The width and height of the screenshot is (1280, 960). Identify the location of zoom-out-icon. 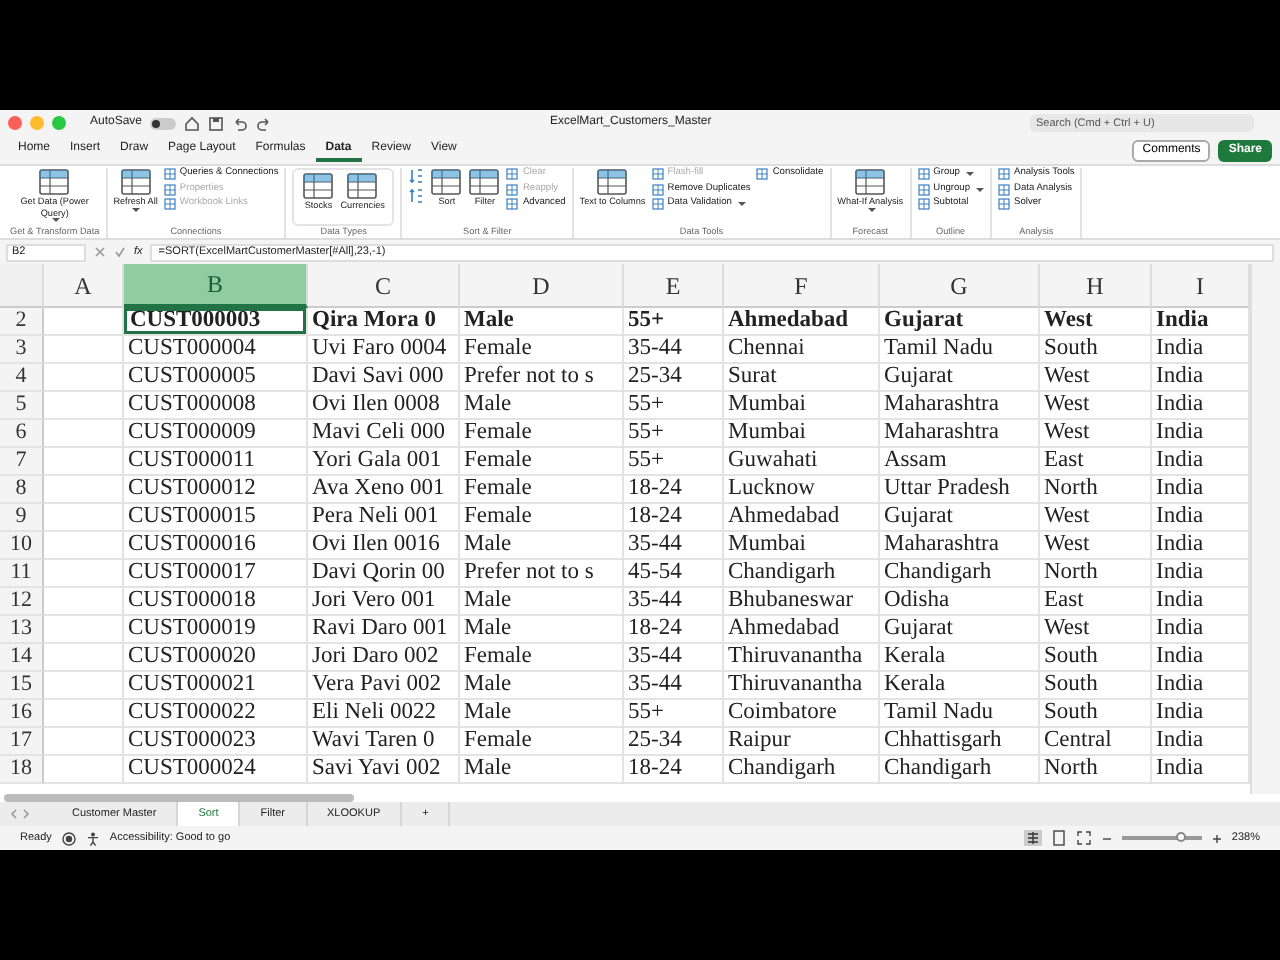
(1106, 838).